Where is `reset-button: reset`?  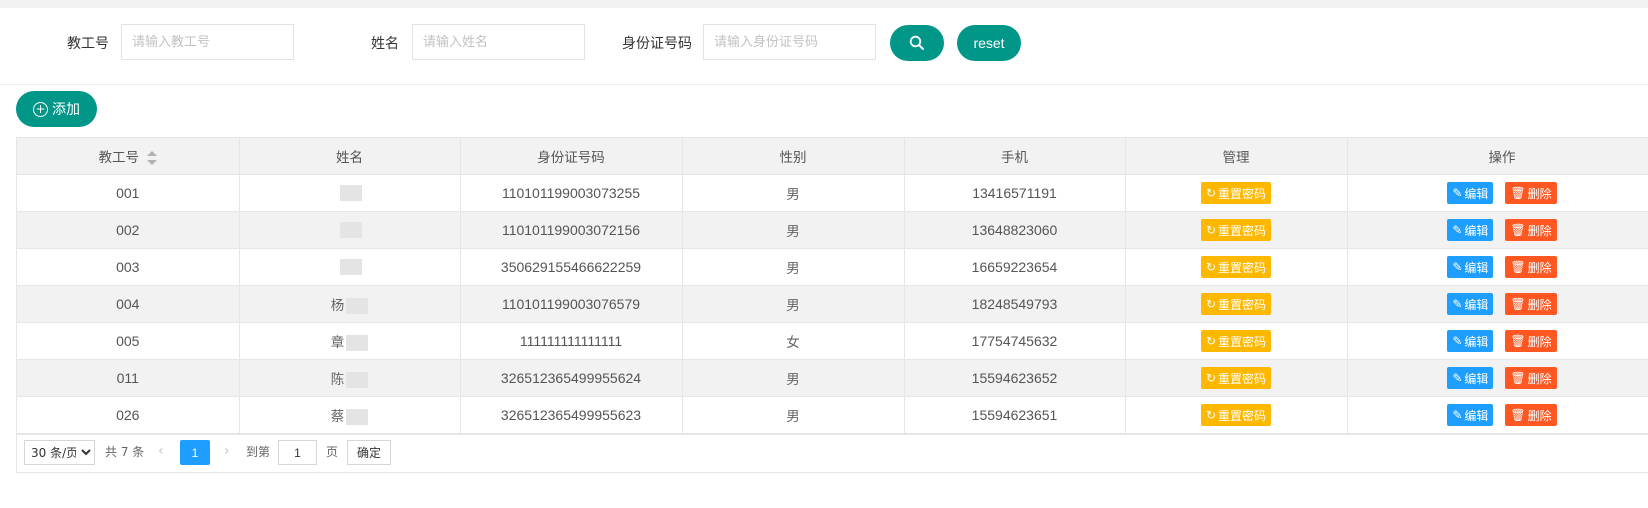 reset-button: reset is located at coordinates (989, 43).